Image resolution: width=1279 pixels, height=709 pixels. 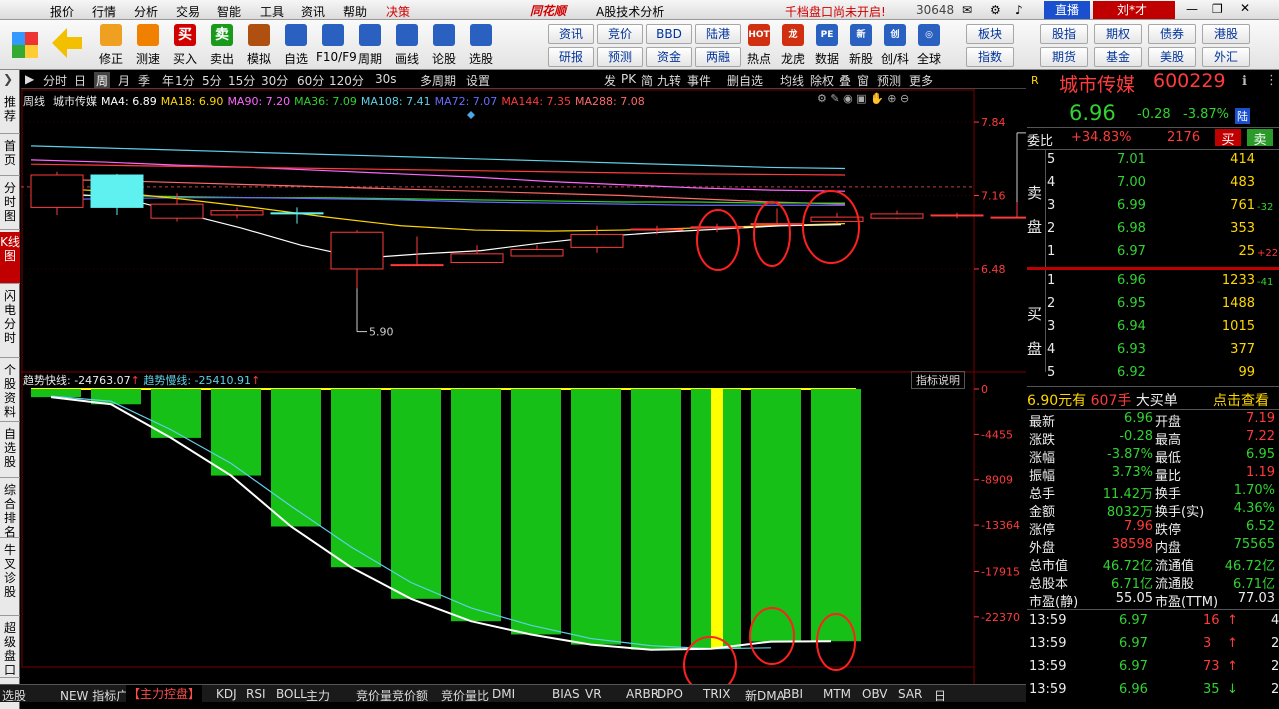 I want to click on tool-button-2: 买买入, so click(x=185, y=45).